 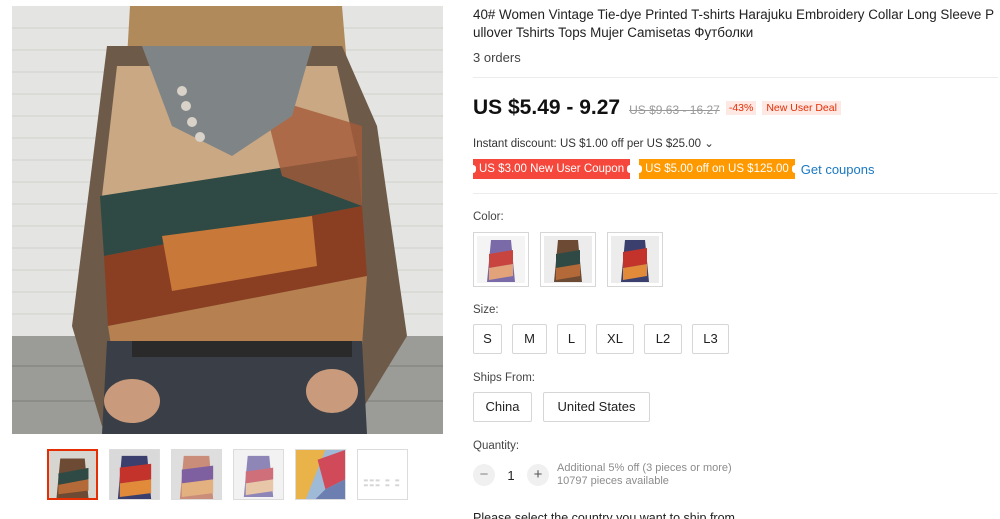 I want to click on get-coupons-link: Get coupons, so click(x=838, y=169).